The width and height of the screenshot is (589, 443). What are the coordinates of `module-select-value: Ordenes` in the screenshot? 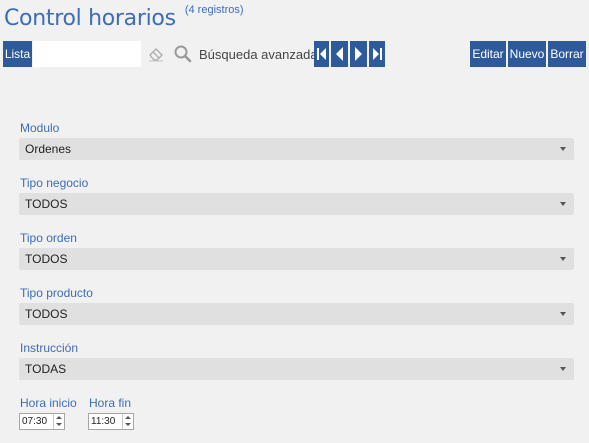 It's located at (48, 149).